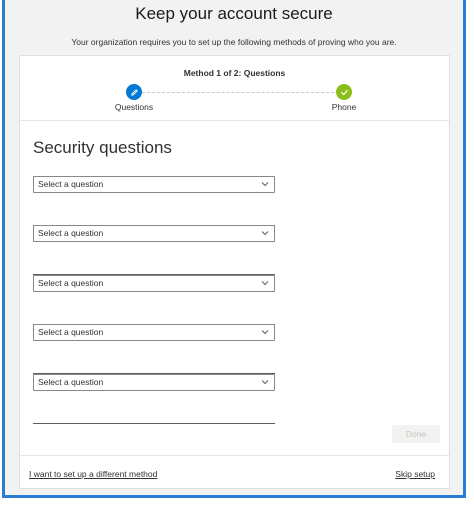 This screenshot has height=515, width=474. I want to click on question-group-2: Select a question, so click(154, 250).